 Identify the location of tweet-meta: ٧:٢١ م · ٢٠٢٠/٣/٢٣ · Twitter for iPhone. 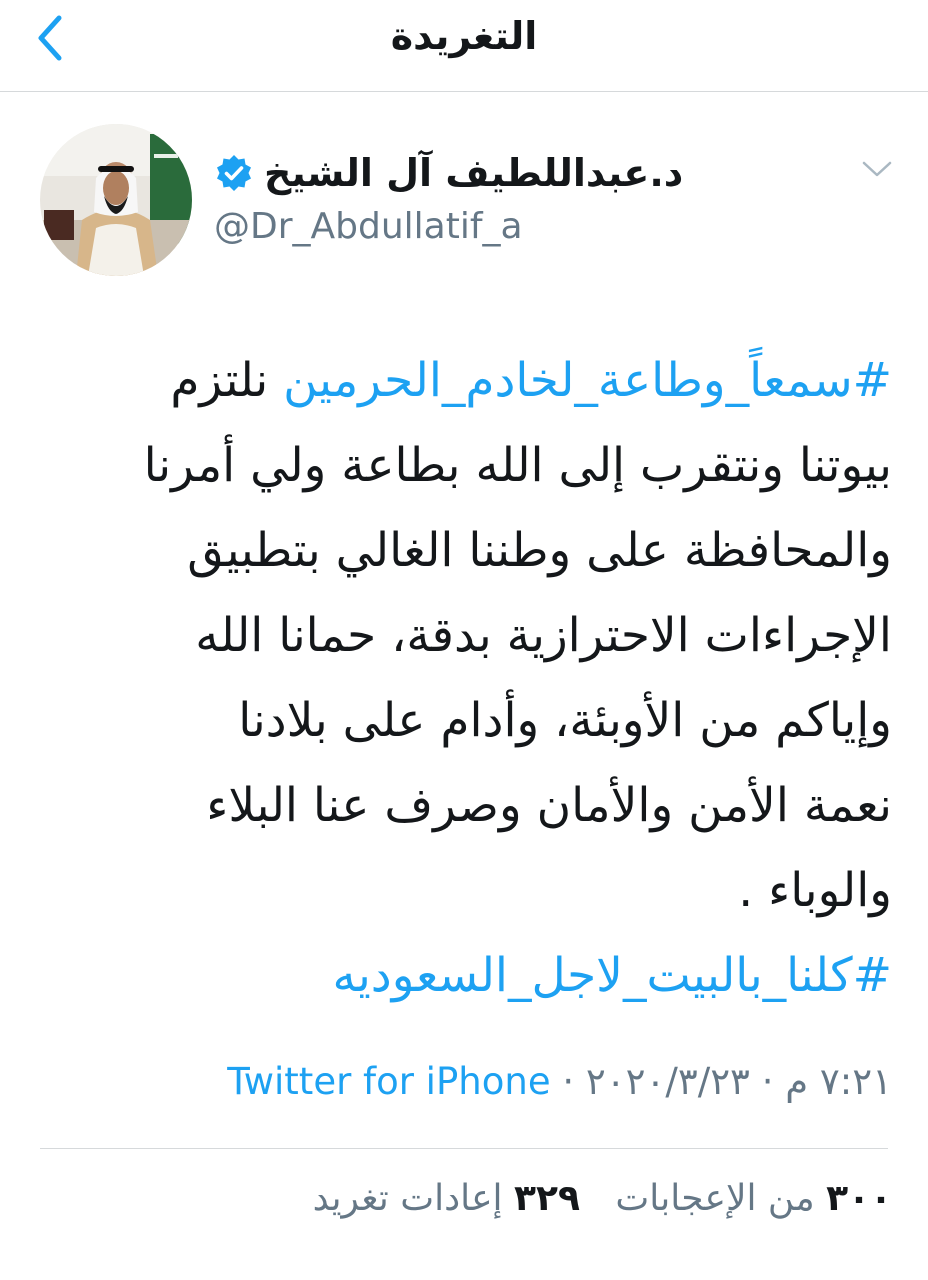
(466, 1087).